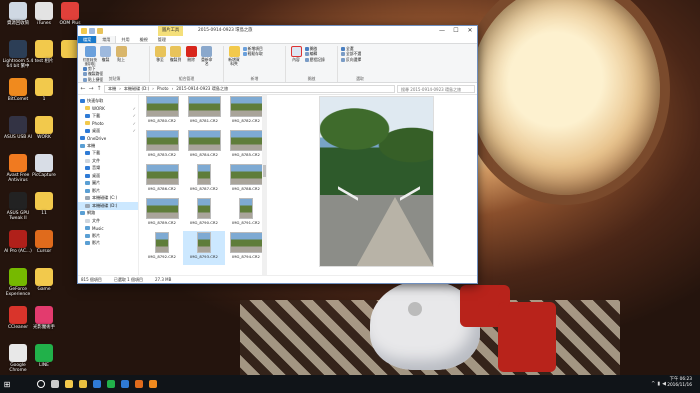 This screenshot has height=393, width=700. Describe the element at coordinates (108, 109) in the screenshot. I see `nav-item: WORK ✓` at that location.